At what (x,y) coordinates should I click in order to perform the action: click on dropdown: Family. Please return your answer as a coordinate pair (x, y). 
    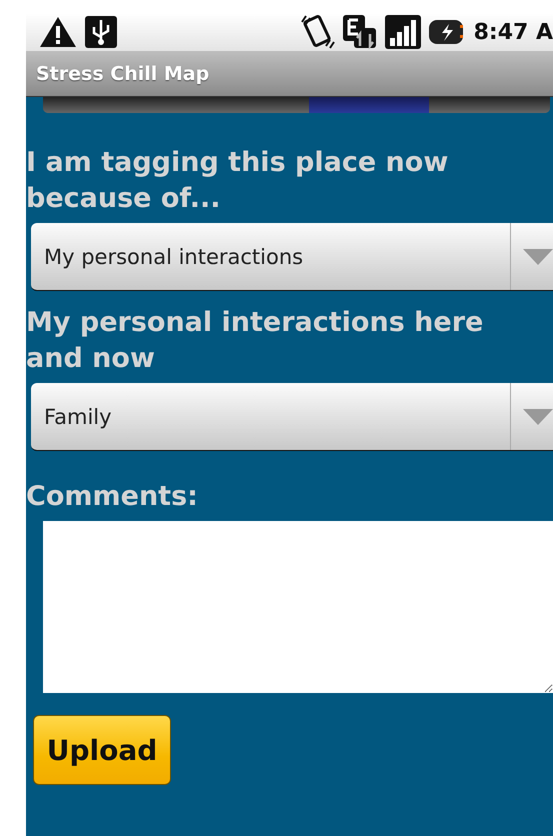
    Looking at the image, I should click on (292, 417).